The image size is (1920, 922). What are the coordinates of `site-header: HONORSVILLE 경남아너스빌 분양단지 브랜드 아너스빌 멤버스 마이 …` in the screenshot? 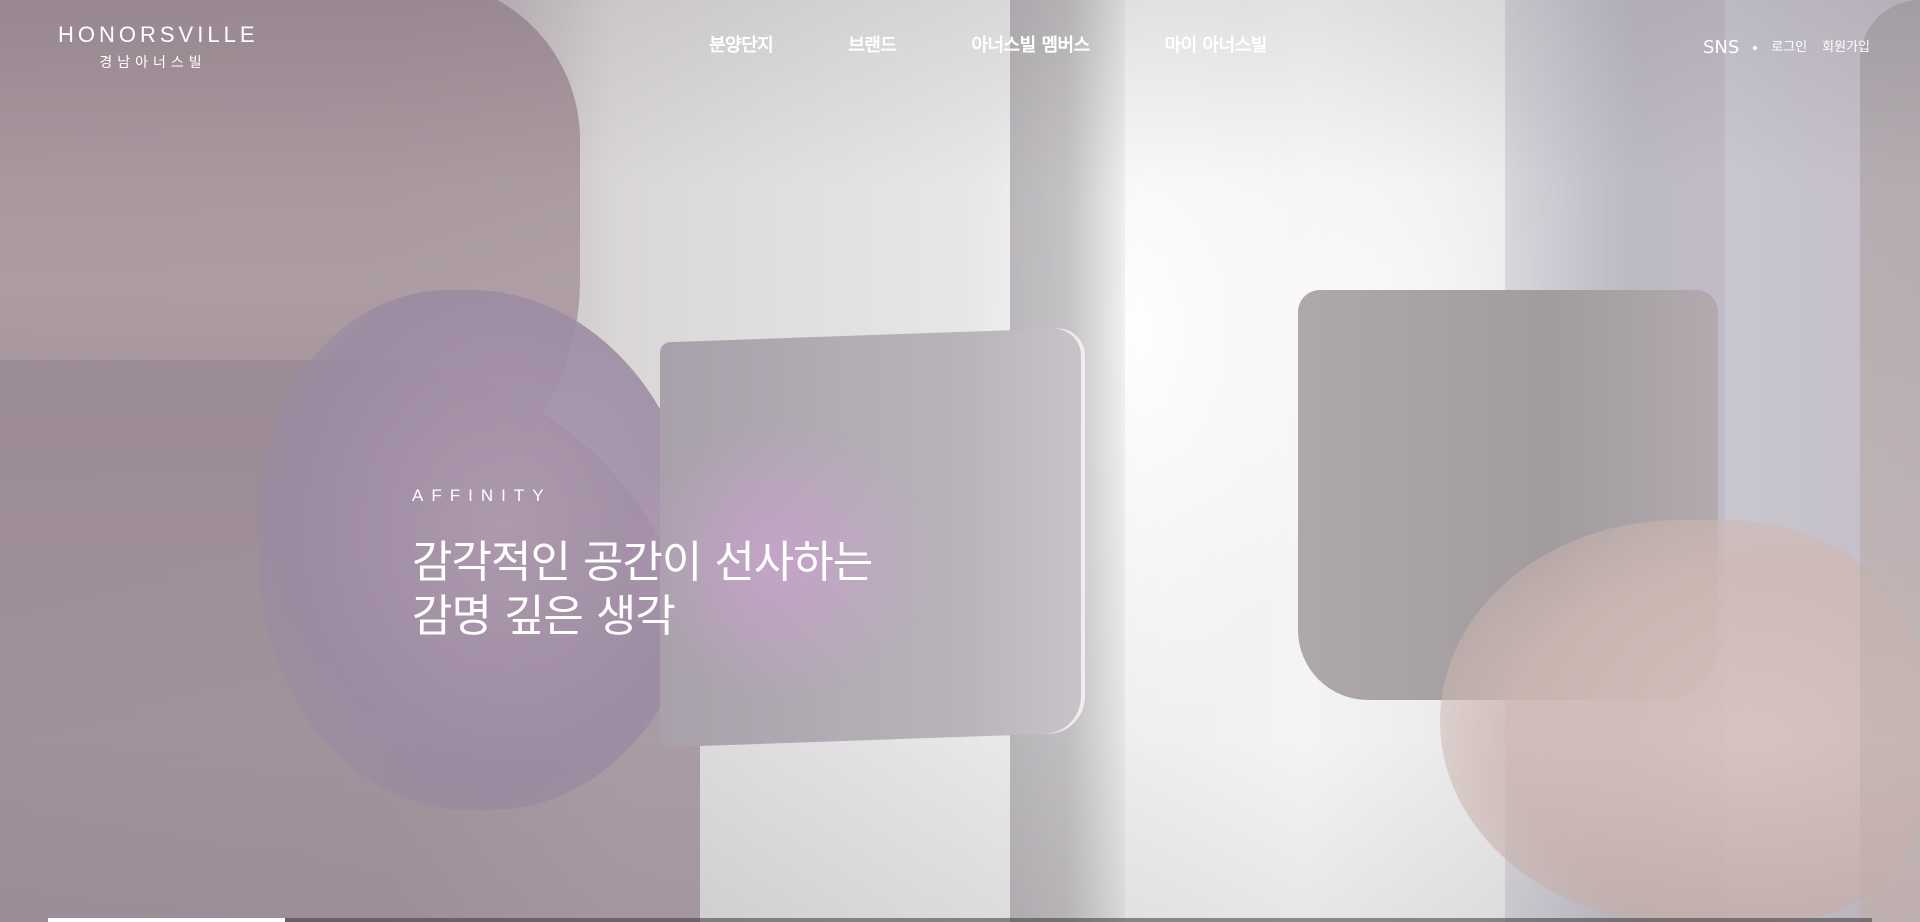 It's located at (960, 50).